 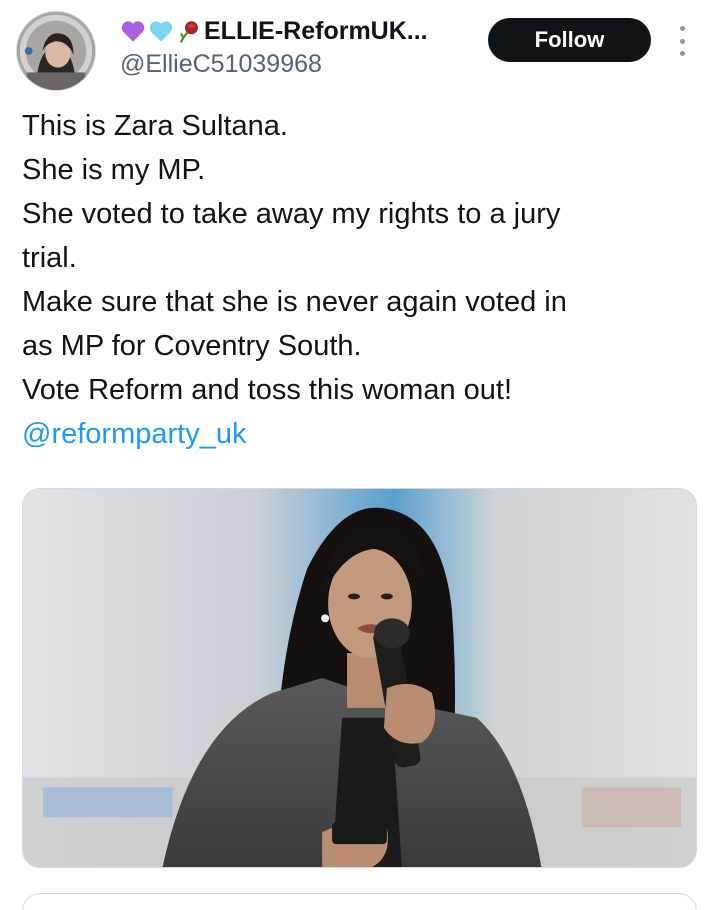 What do you see at coordinates (189, 31) in the screenshot?
I see `wilted-rose-icon` at bounding box center [189, 31].